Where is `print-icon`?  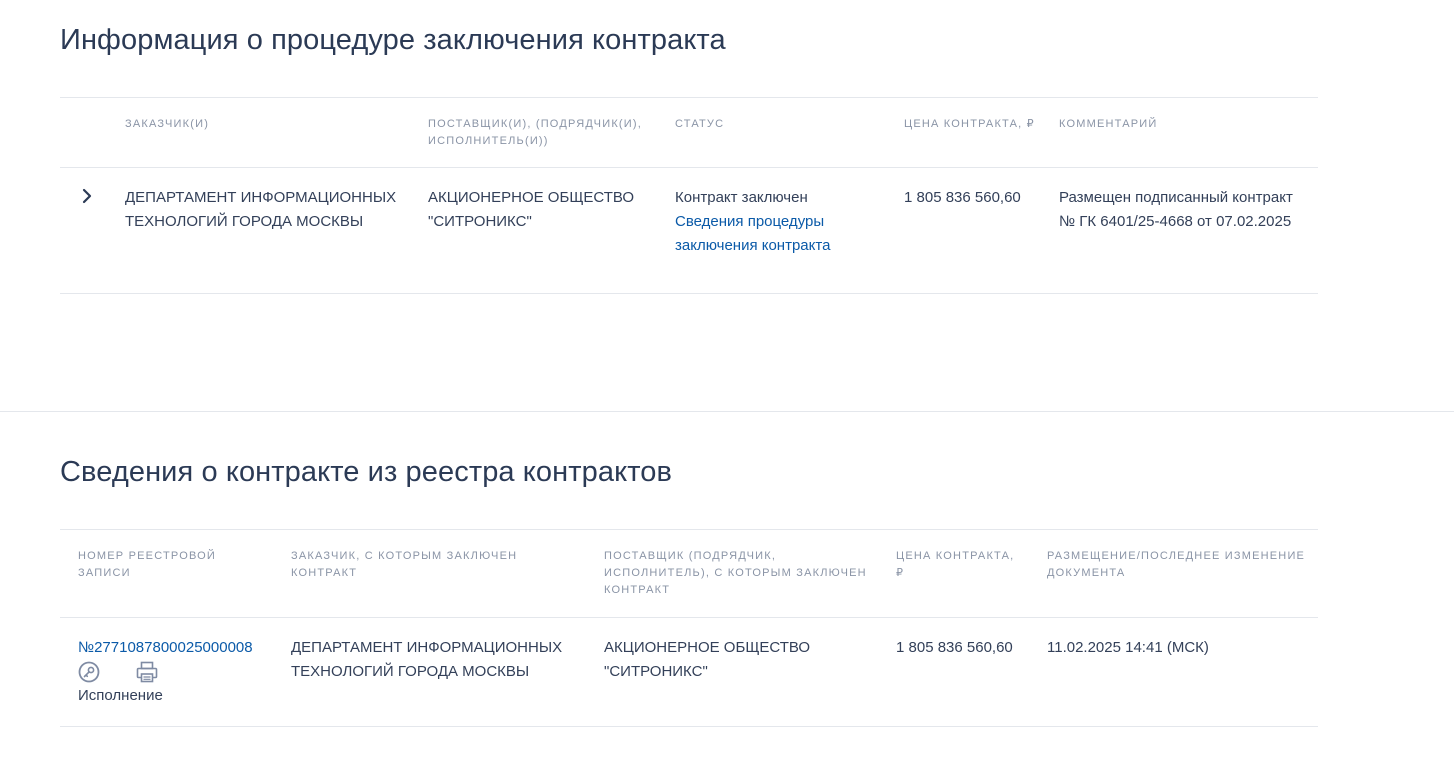
print-icon is located at coordinates (147, 672).